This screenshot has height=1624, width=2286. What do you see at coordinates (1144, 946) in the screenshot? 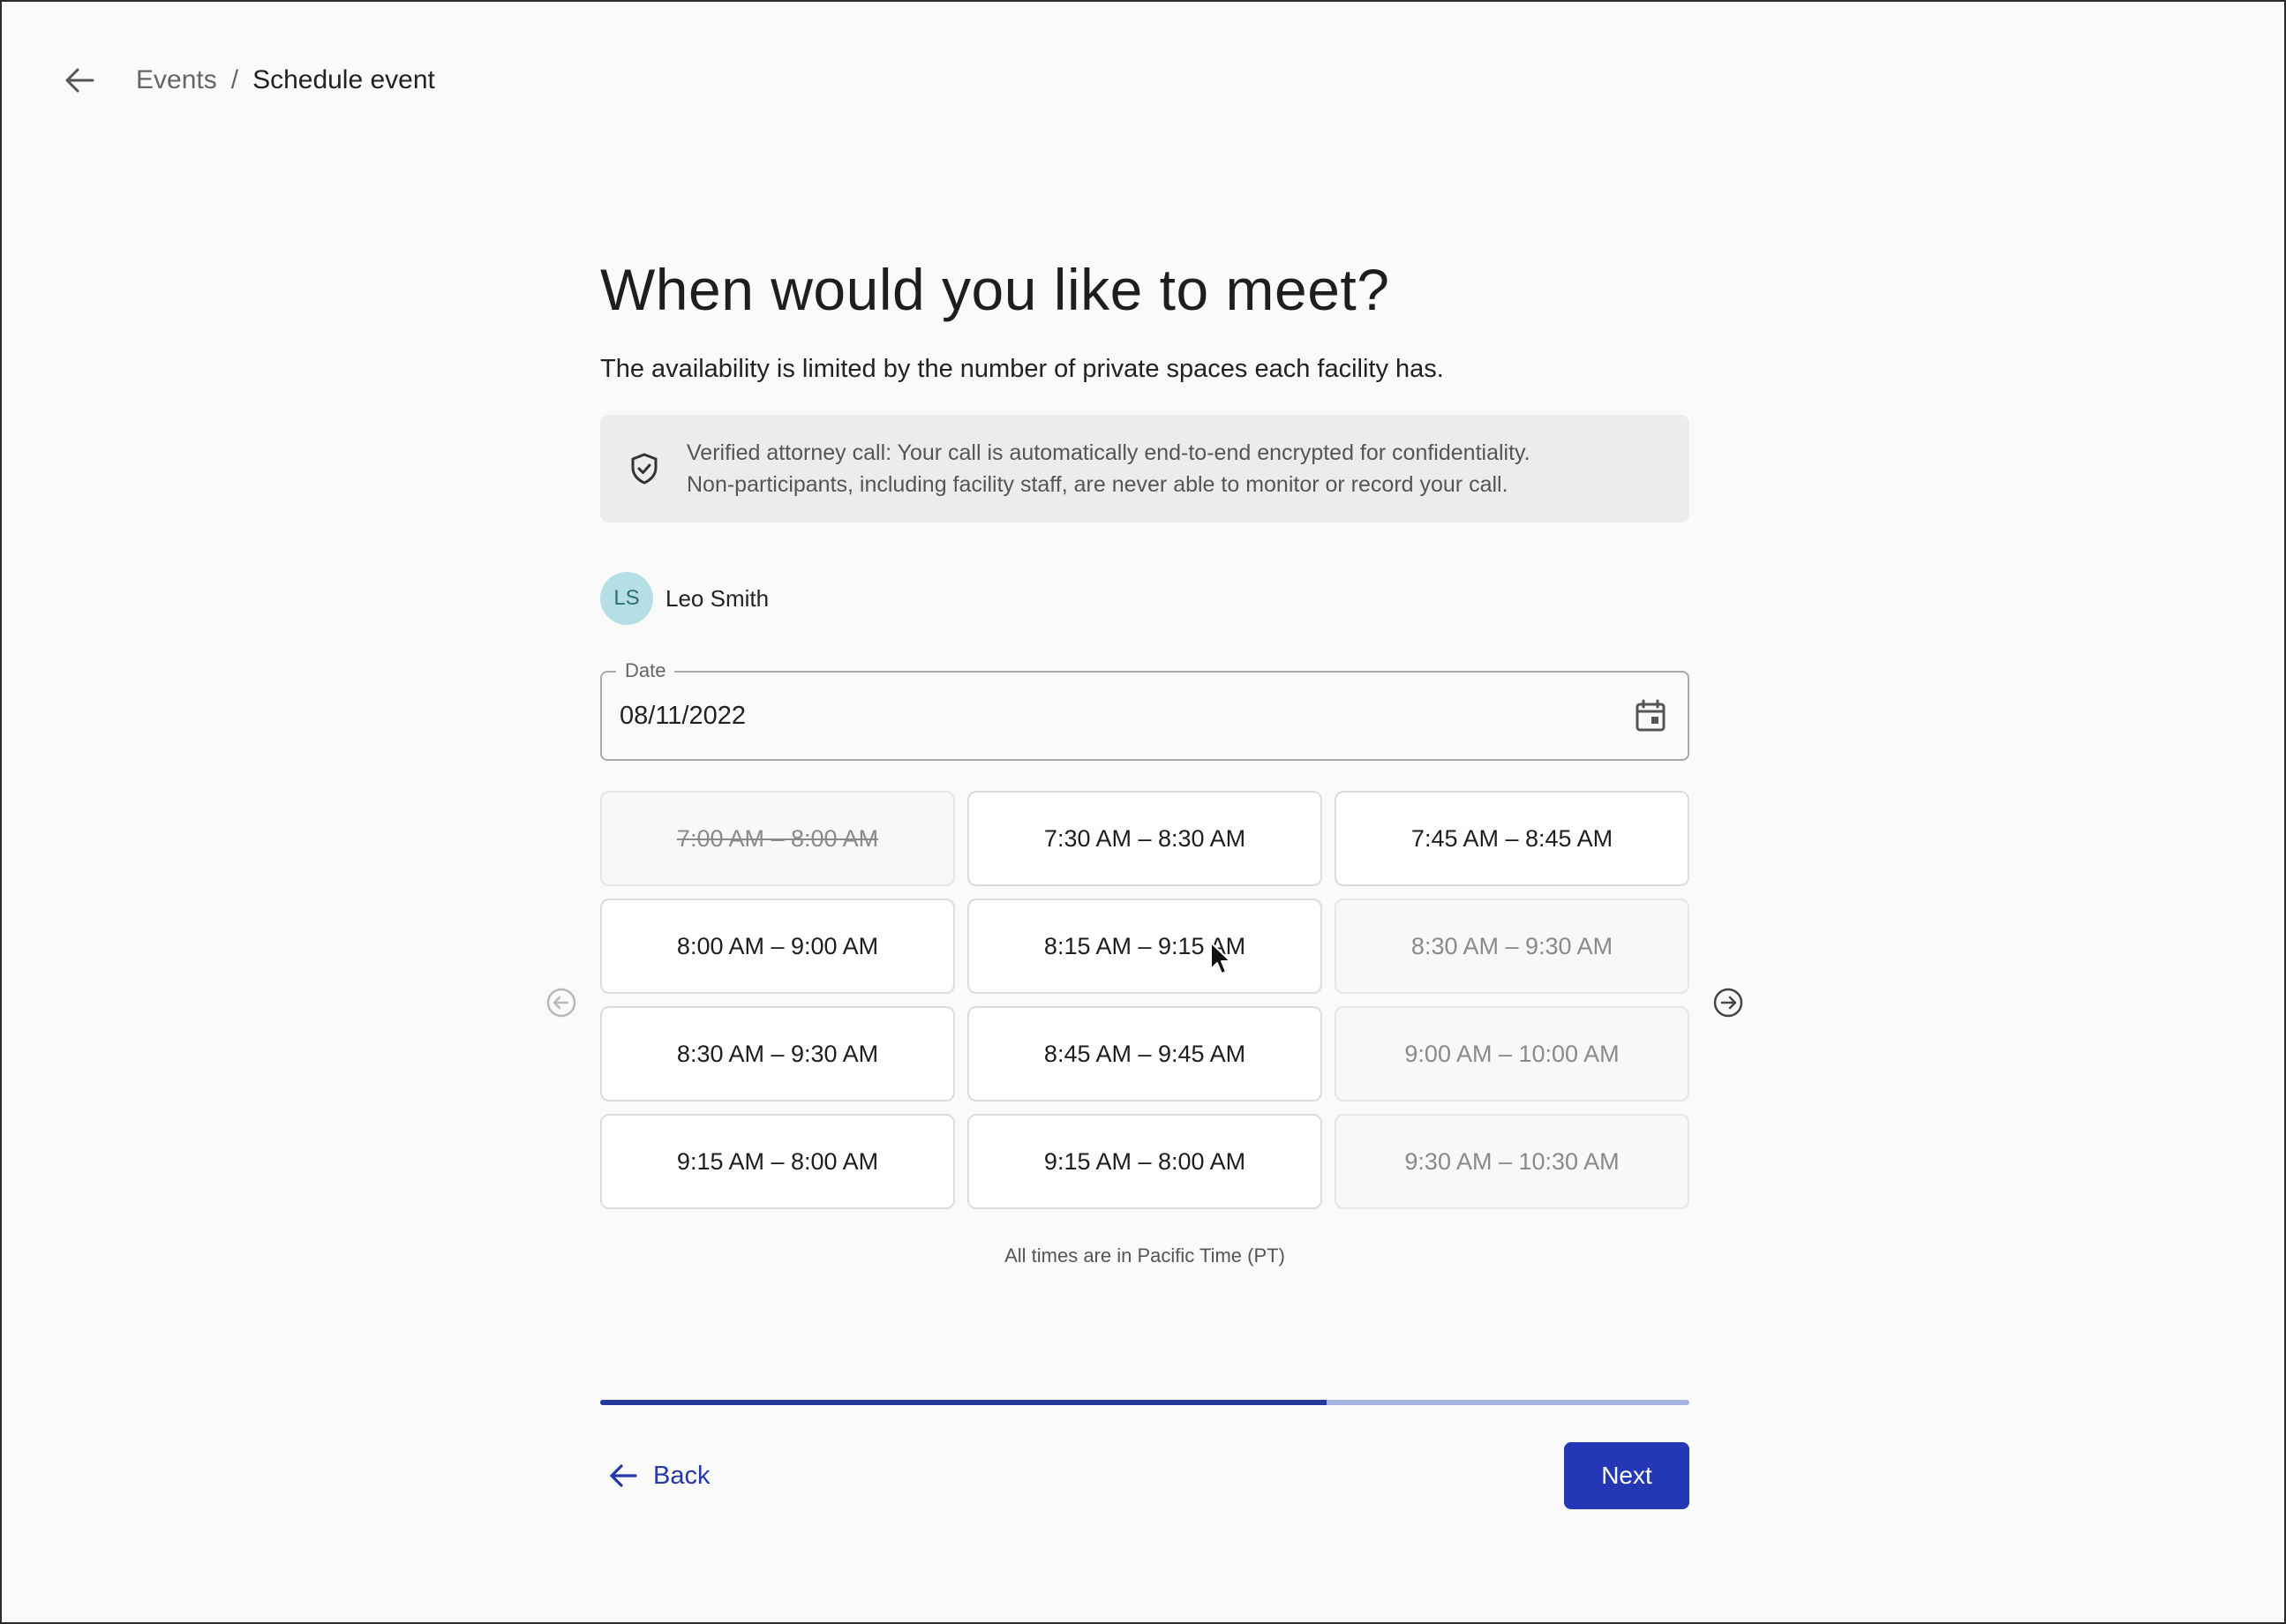
I see `time-slot-button: 8:15 AM – 9:15 AM` at bounding box center [1144, 946].